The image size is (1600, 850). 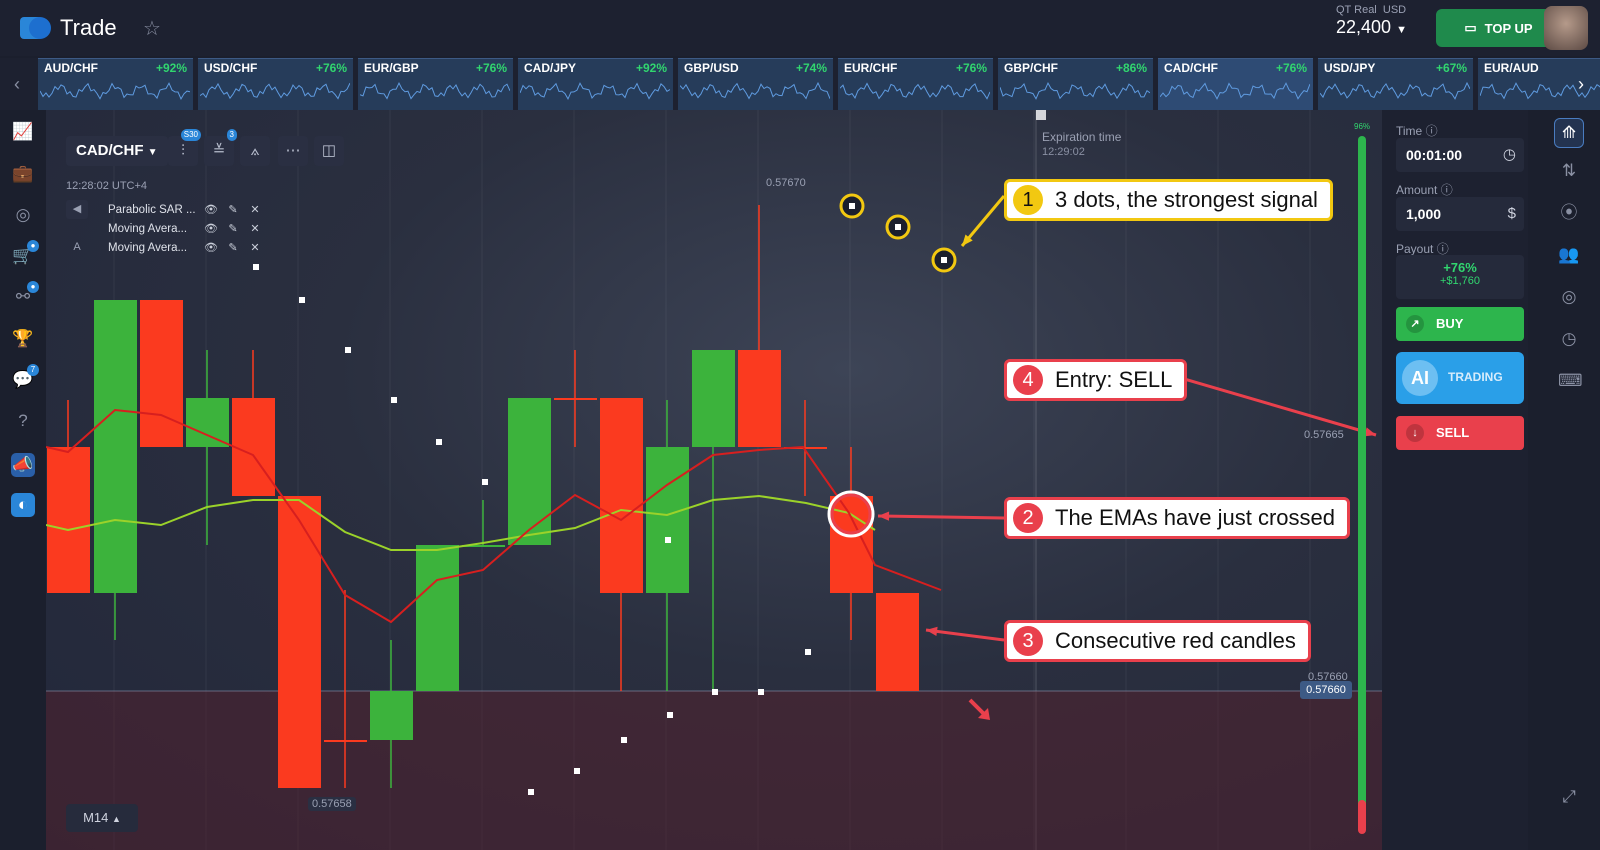 I want to click on pair-card: CAD/CHF +76%, so click(x=1235, y=84).